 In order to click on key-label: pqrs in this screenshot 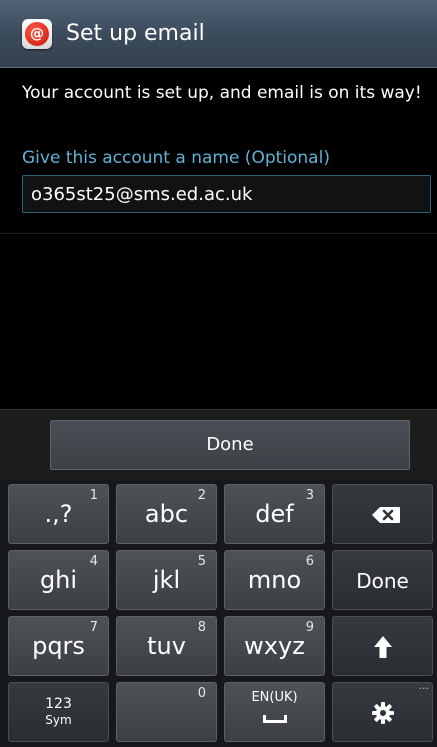, I will do `click(58, 646)`.